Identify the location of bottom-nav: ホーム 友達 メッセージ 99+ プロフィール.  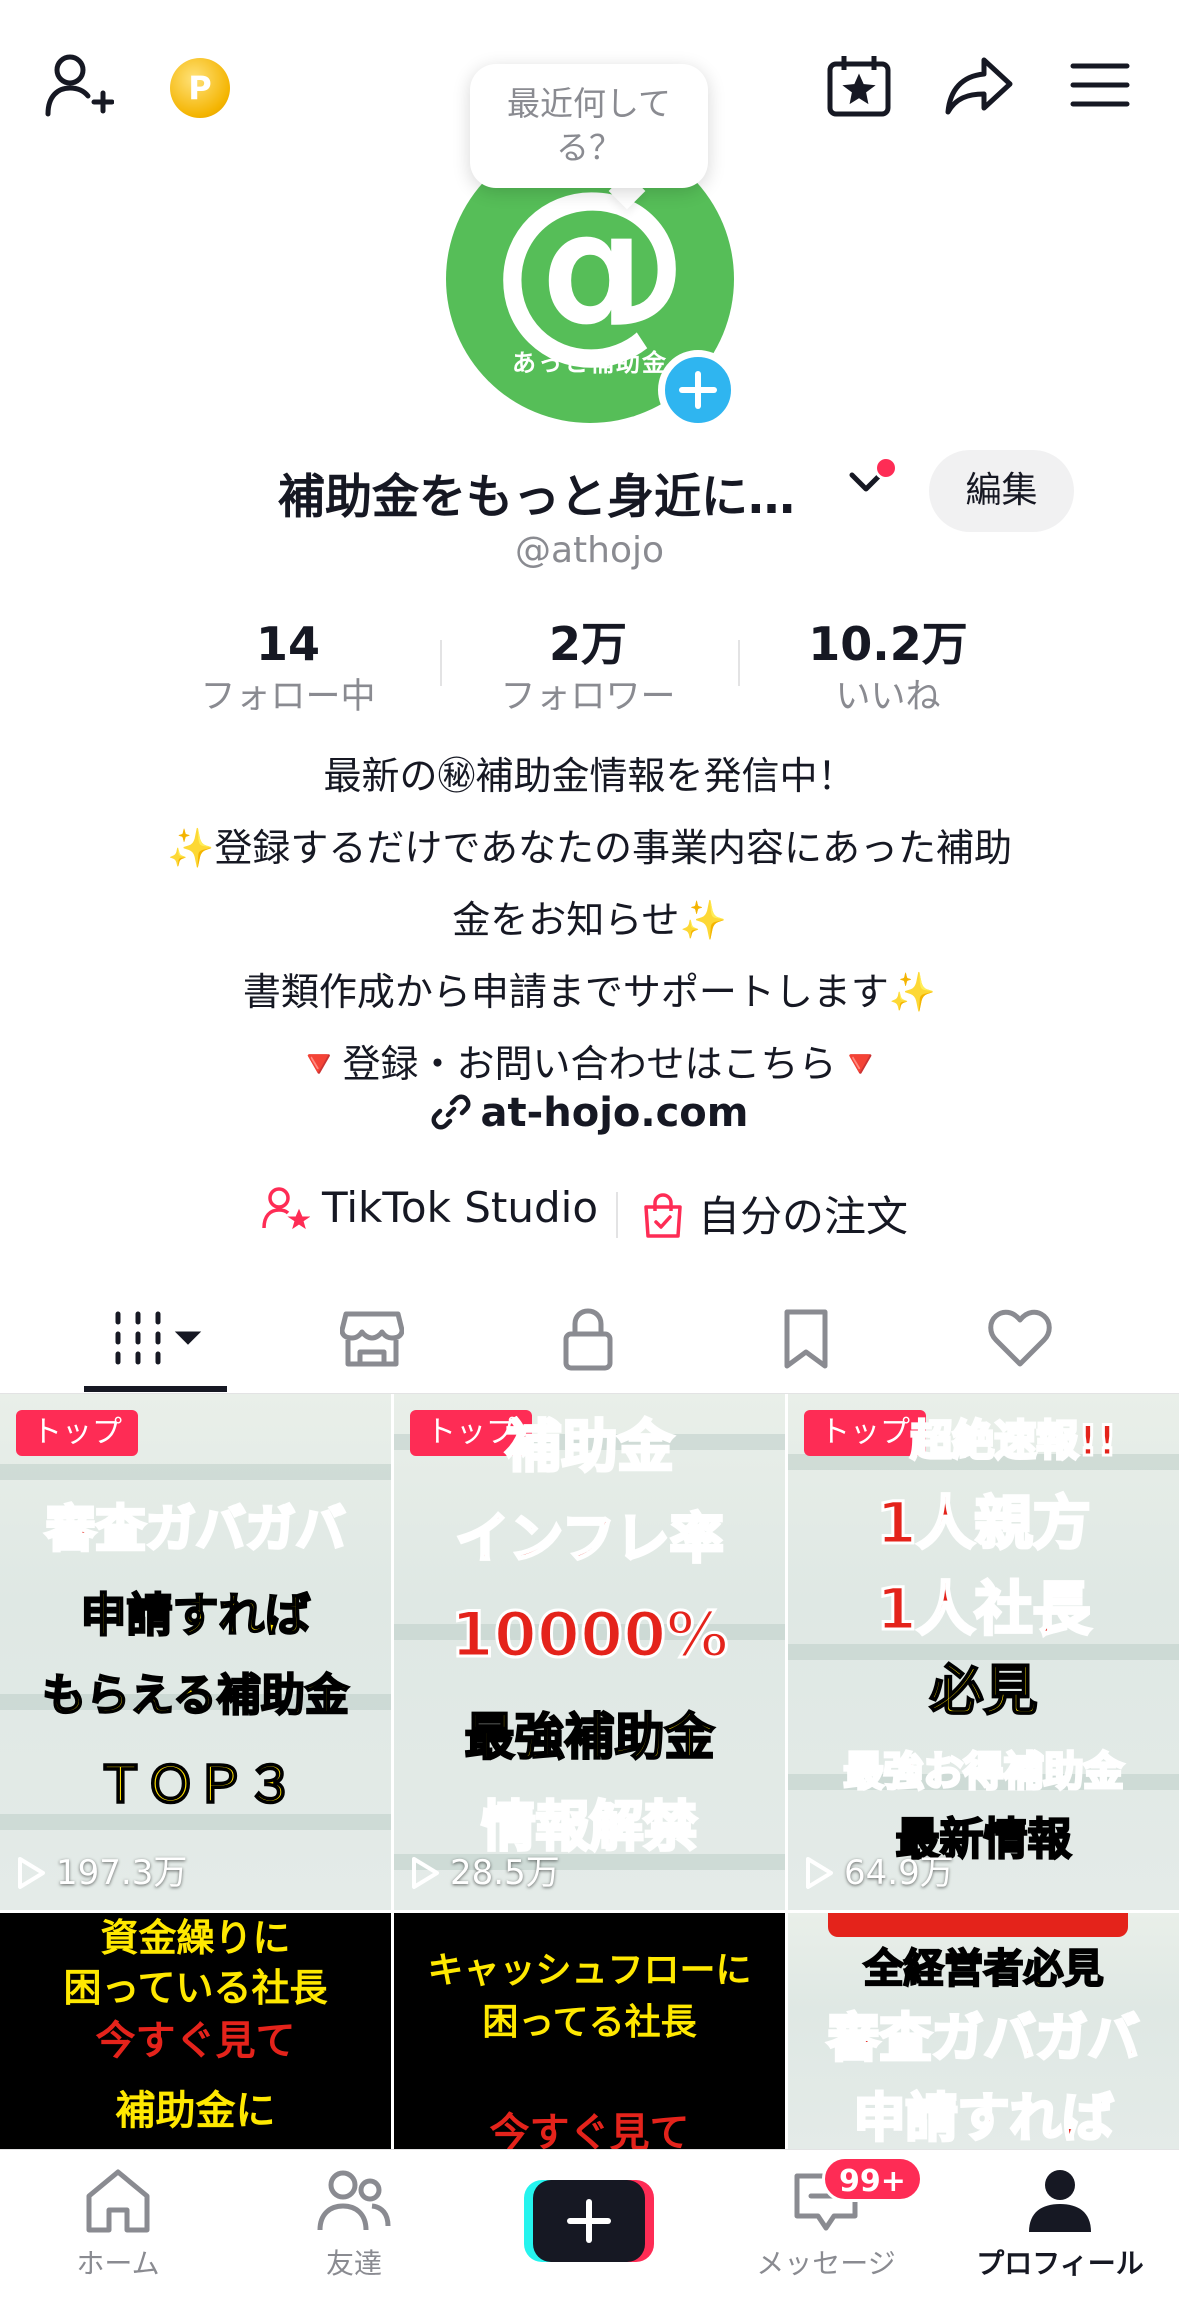
(589, 2229).